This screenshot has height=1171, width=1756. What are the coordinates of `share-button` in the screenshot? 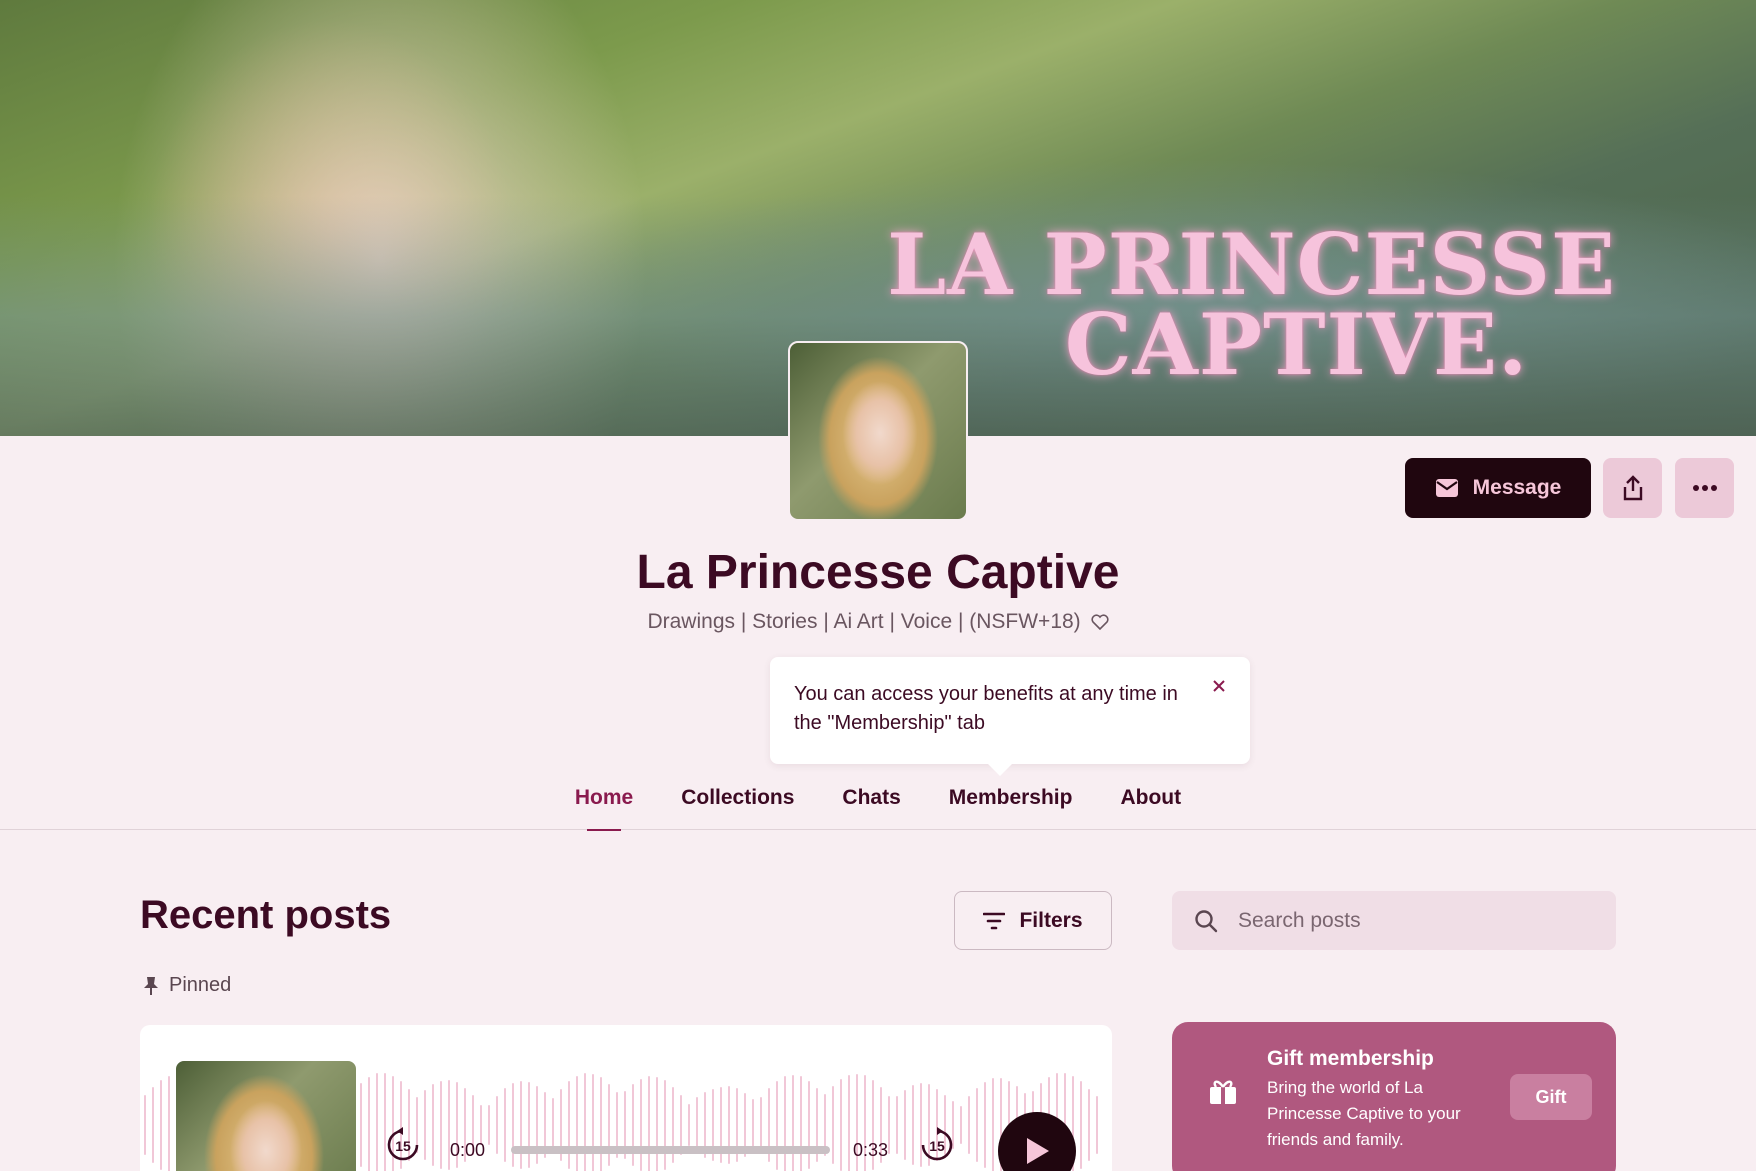 It's located at (1632, 488).